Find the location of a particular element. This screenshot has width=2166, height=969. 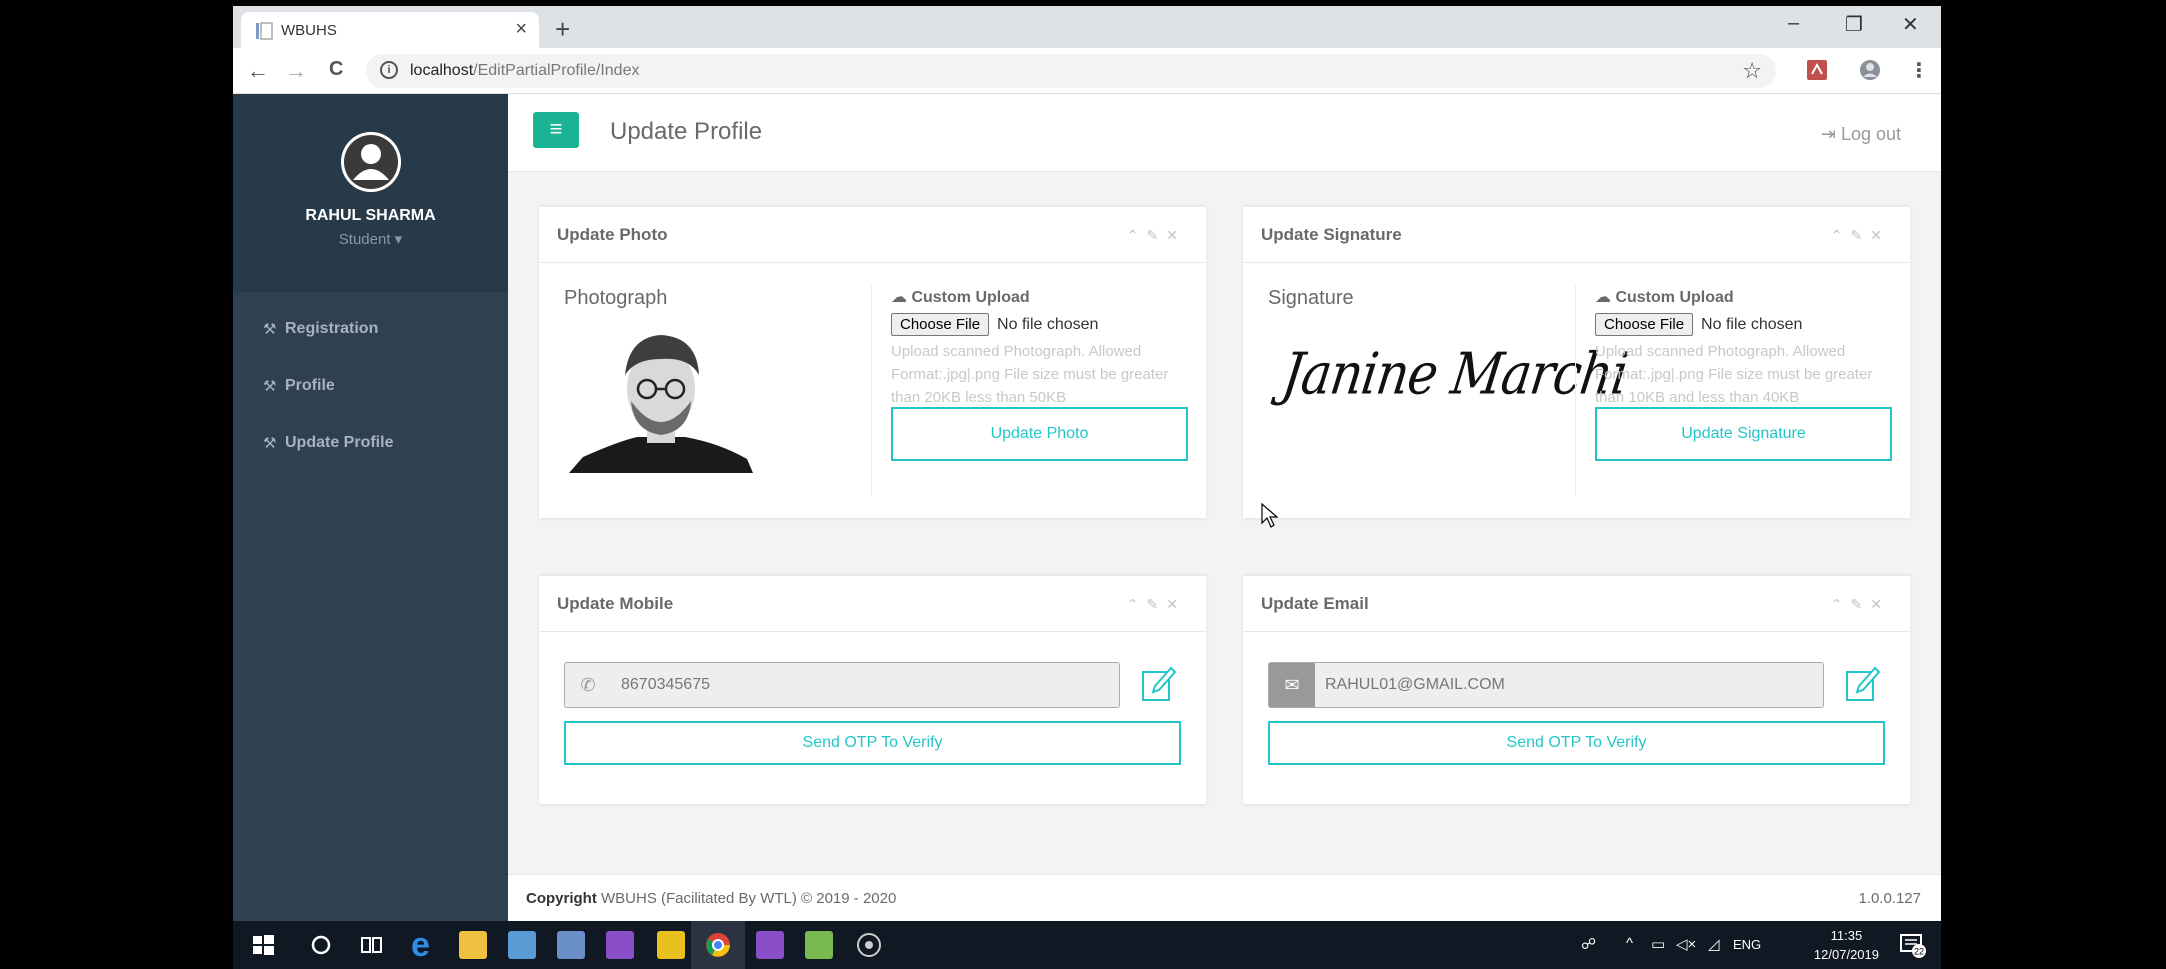

user-role-dropdown: Student ▾ is located at coordinates (370, 239).